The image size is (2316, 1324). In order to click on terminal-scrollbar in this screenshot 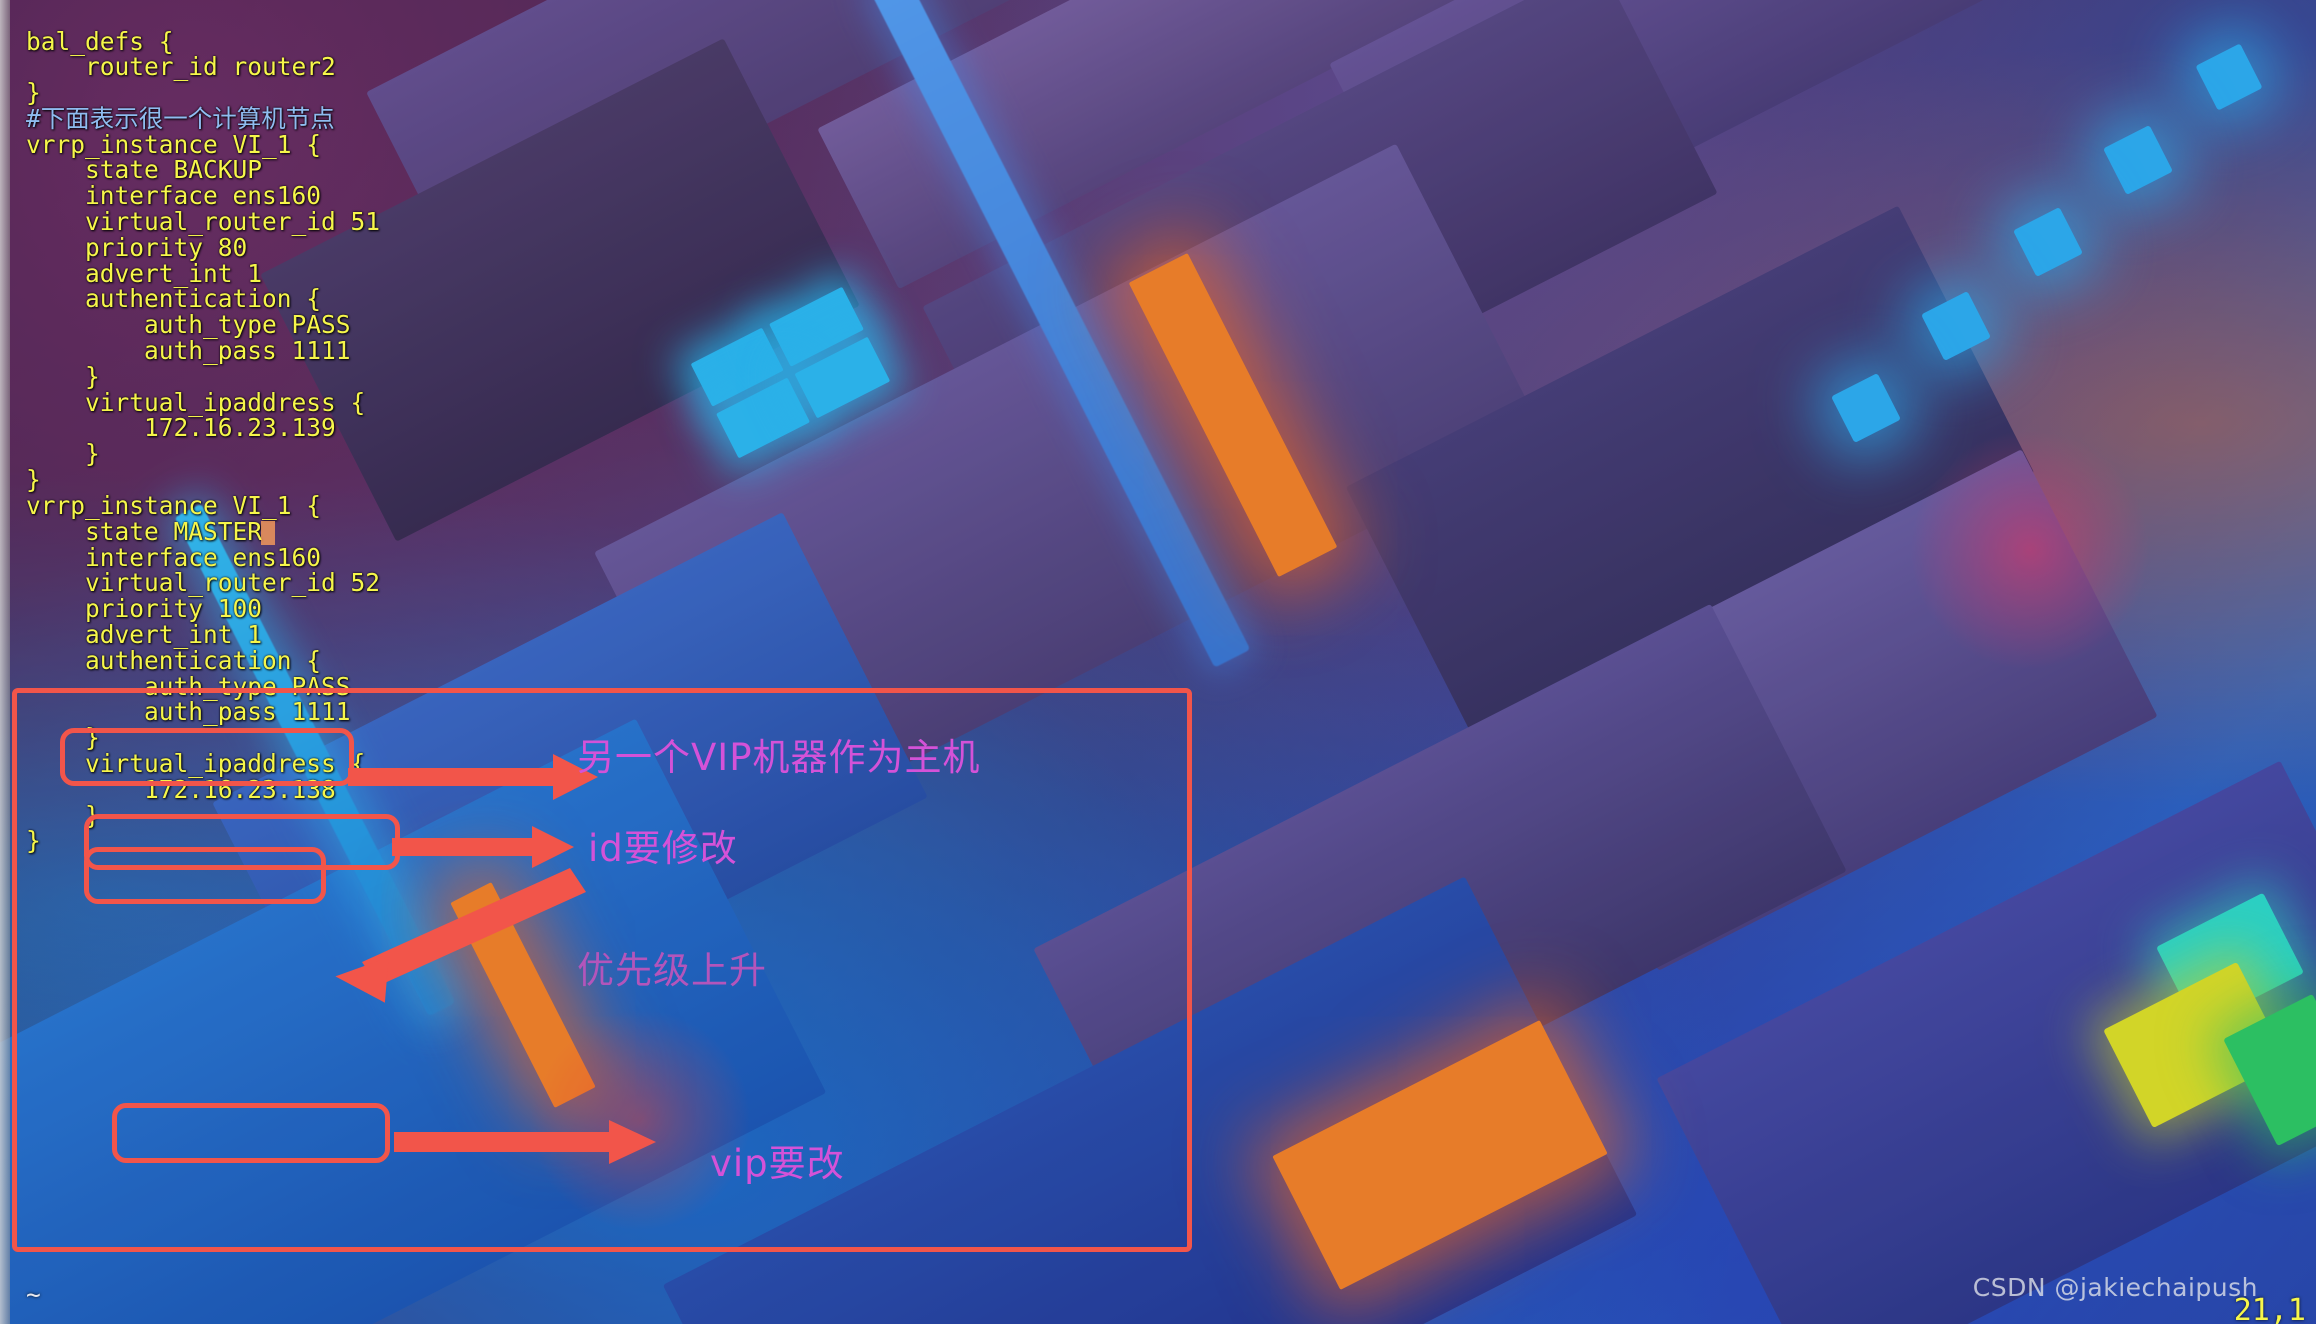, I will do `click(5, 662)`.